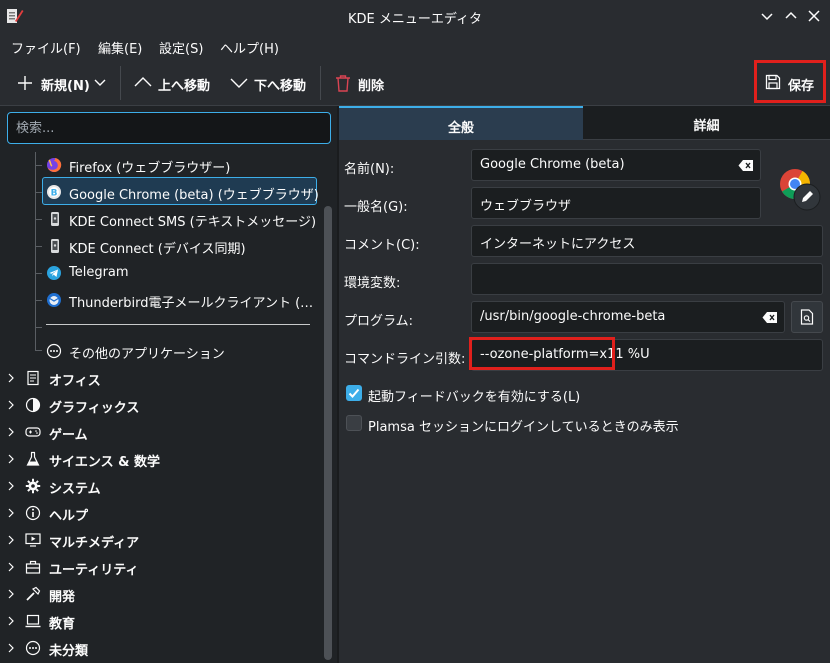 This screenshot has width=830, height=663. I want to click on firefox-icon, so click(54, 164).